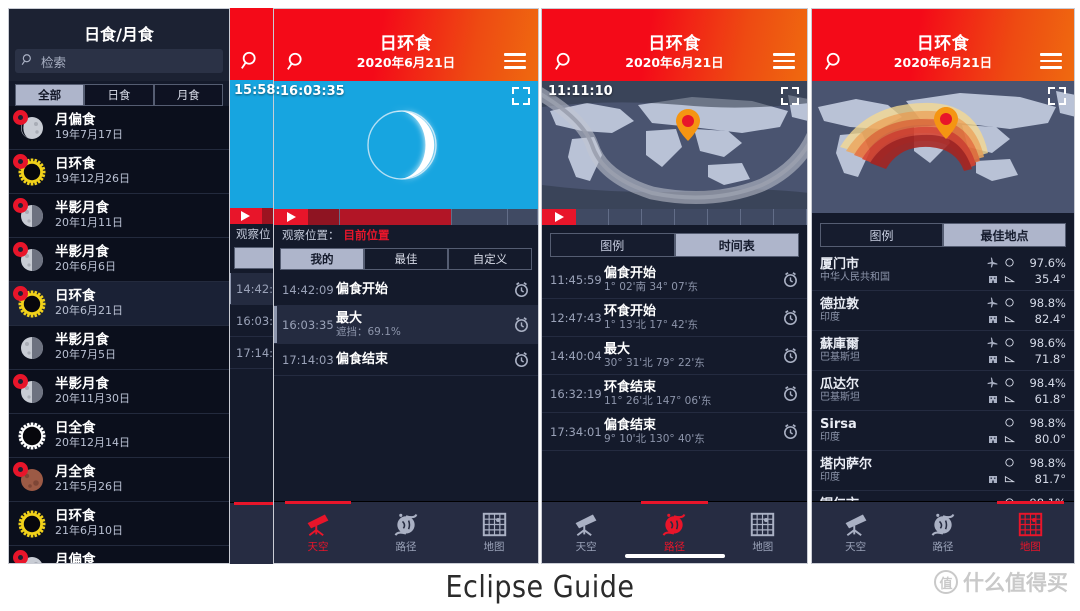 This screenshot has height=611, width=1080. I want to click on event-coordinates: 30° 31'北 79° 22'东, so click(654, 362).